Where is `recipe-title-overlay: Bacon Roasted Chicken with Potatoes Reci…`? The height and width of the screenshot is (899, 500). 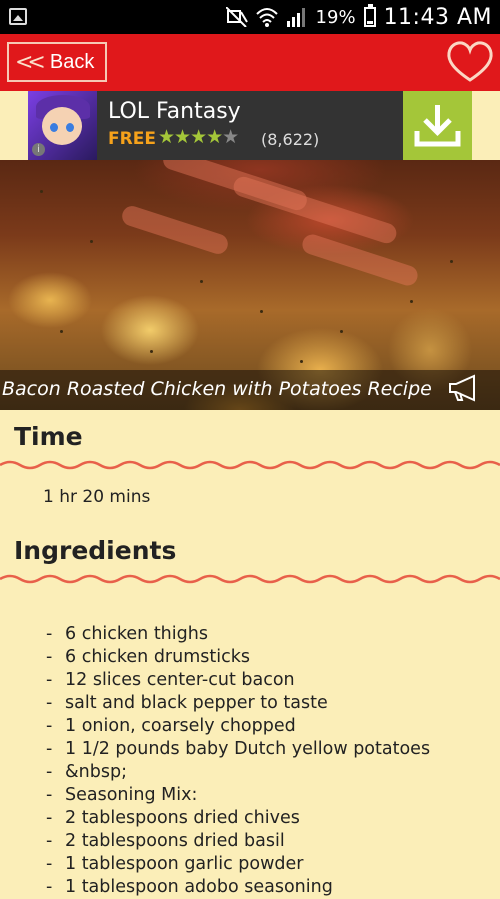
recipe-title-overlay: Bacon Roasted Chicken with Potatoes Reci… is located at coordinates (250, 390).